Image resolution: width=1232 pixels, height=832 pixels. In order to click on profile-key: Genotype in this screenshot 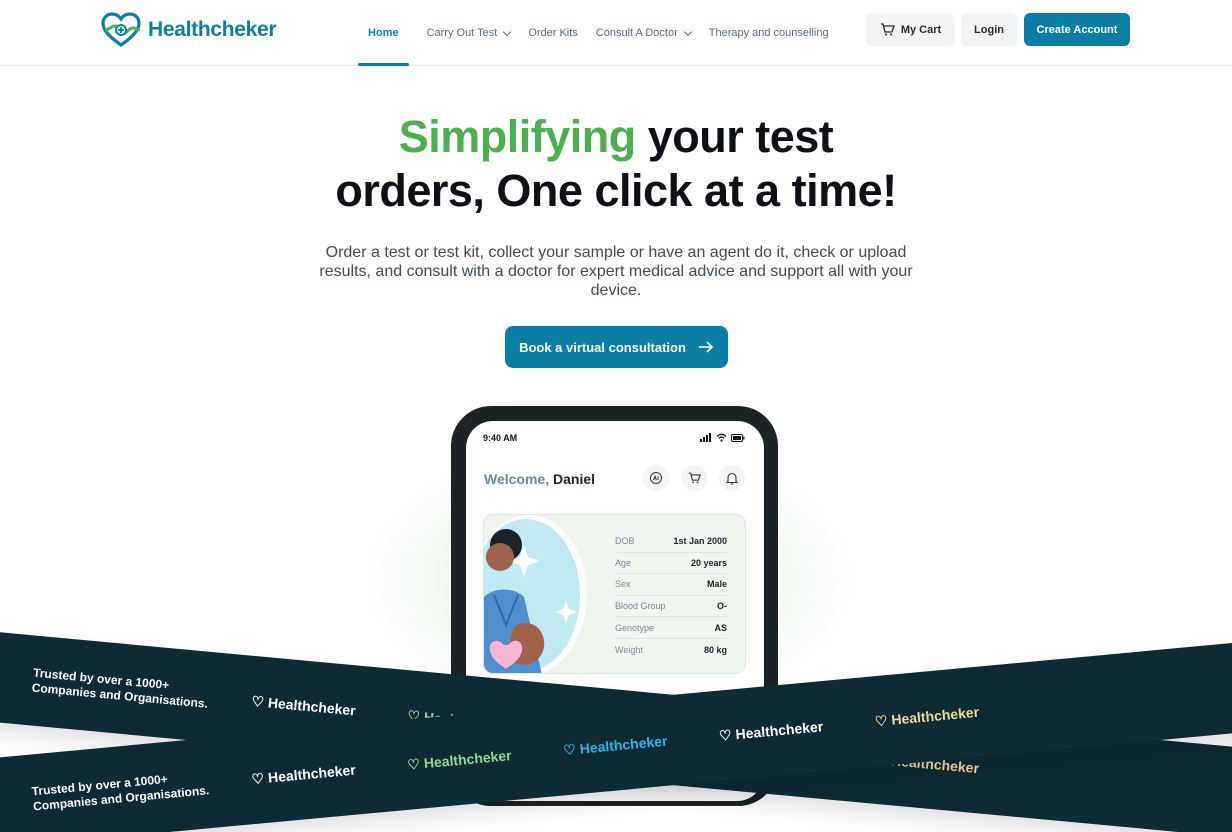, I will do `click(635, 627)`.